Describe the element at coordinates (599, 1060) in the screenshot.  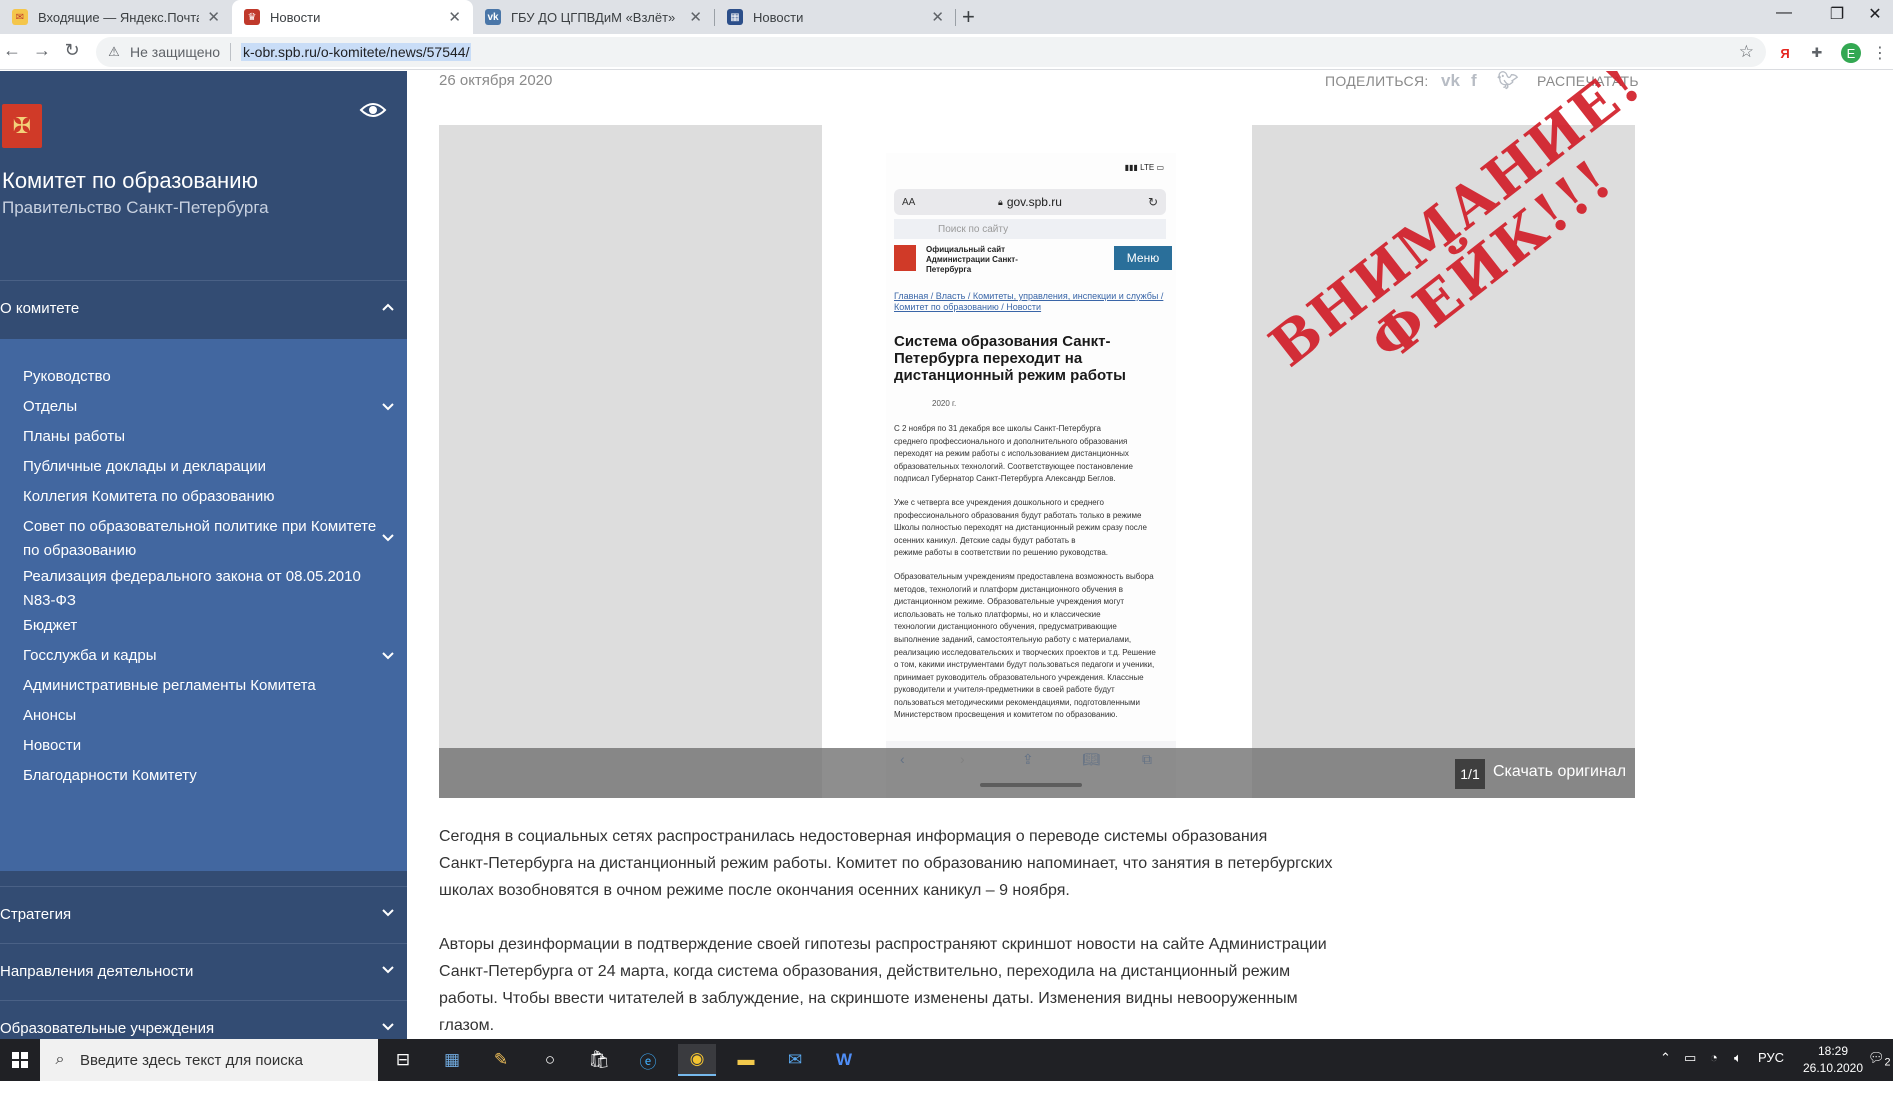
I see `store-icon: 🛍︎` at that location.